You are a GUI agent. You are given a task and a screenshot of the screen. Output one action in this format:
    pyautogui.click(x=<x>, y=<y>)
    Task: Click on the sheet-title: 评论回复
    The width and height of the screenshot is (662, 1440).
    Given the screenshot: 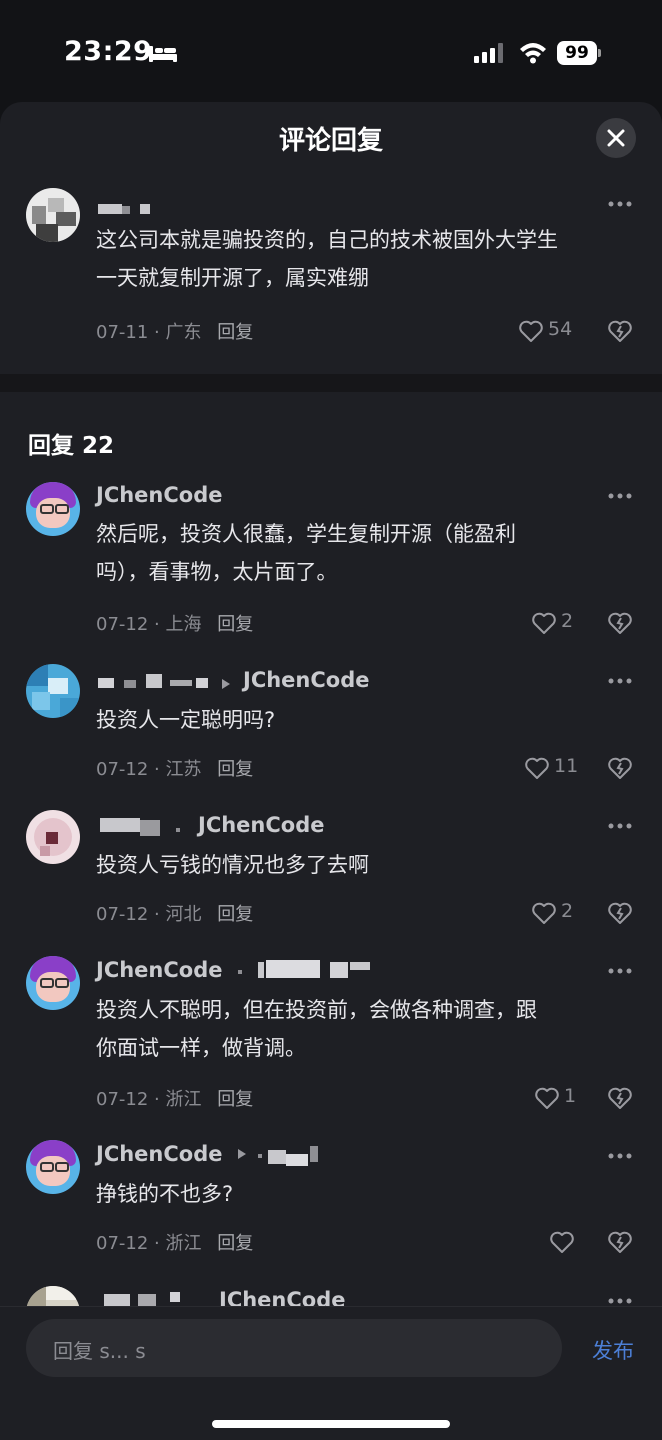 What is the action you would take?
    pyautogui.click(x=330, y=141)
    